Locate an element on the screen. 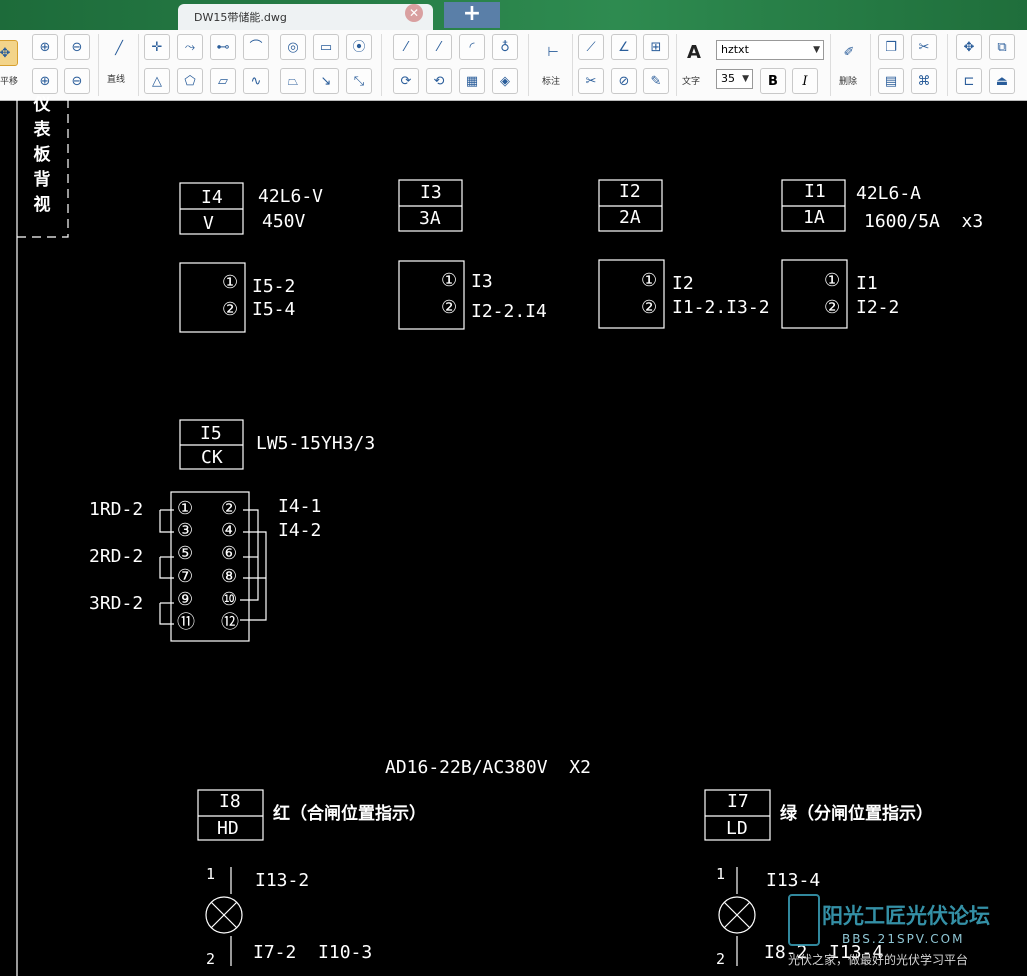 This screenshot has height=976, width=1027. rectangle-icon: ▭ is located at coordinates (326, 47).